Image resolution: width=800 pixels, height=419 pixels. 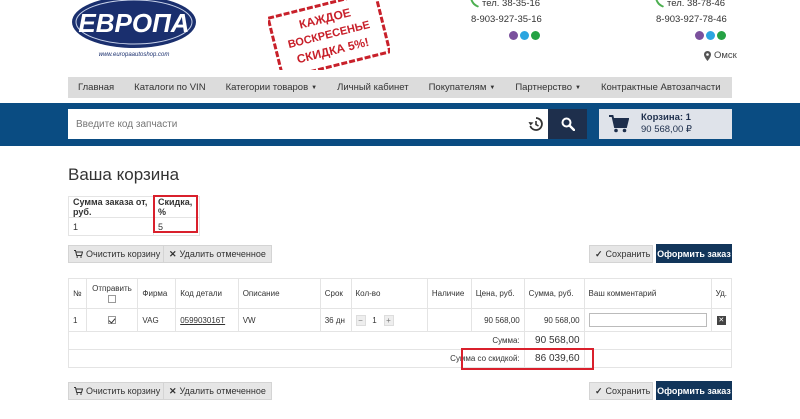 What do you see at coordinates (554, 340) in the screenshot?
I see `sum-value: 90 568,00` at bounding box center [554, 340].